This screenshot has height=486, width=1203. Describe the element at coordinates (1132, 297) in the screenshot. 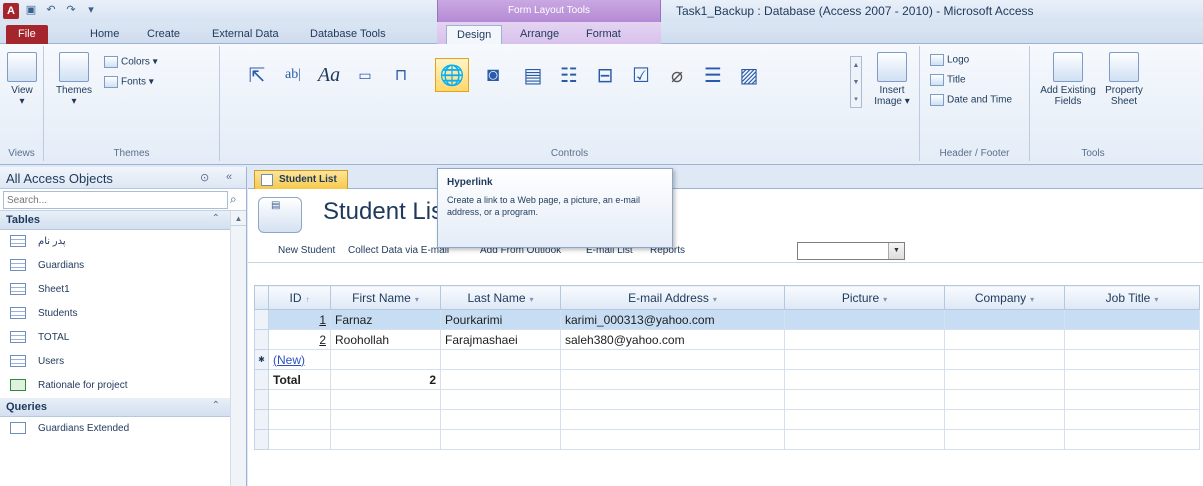

I see `column-header-job-title: Job Title ▾` at that location.